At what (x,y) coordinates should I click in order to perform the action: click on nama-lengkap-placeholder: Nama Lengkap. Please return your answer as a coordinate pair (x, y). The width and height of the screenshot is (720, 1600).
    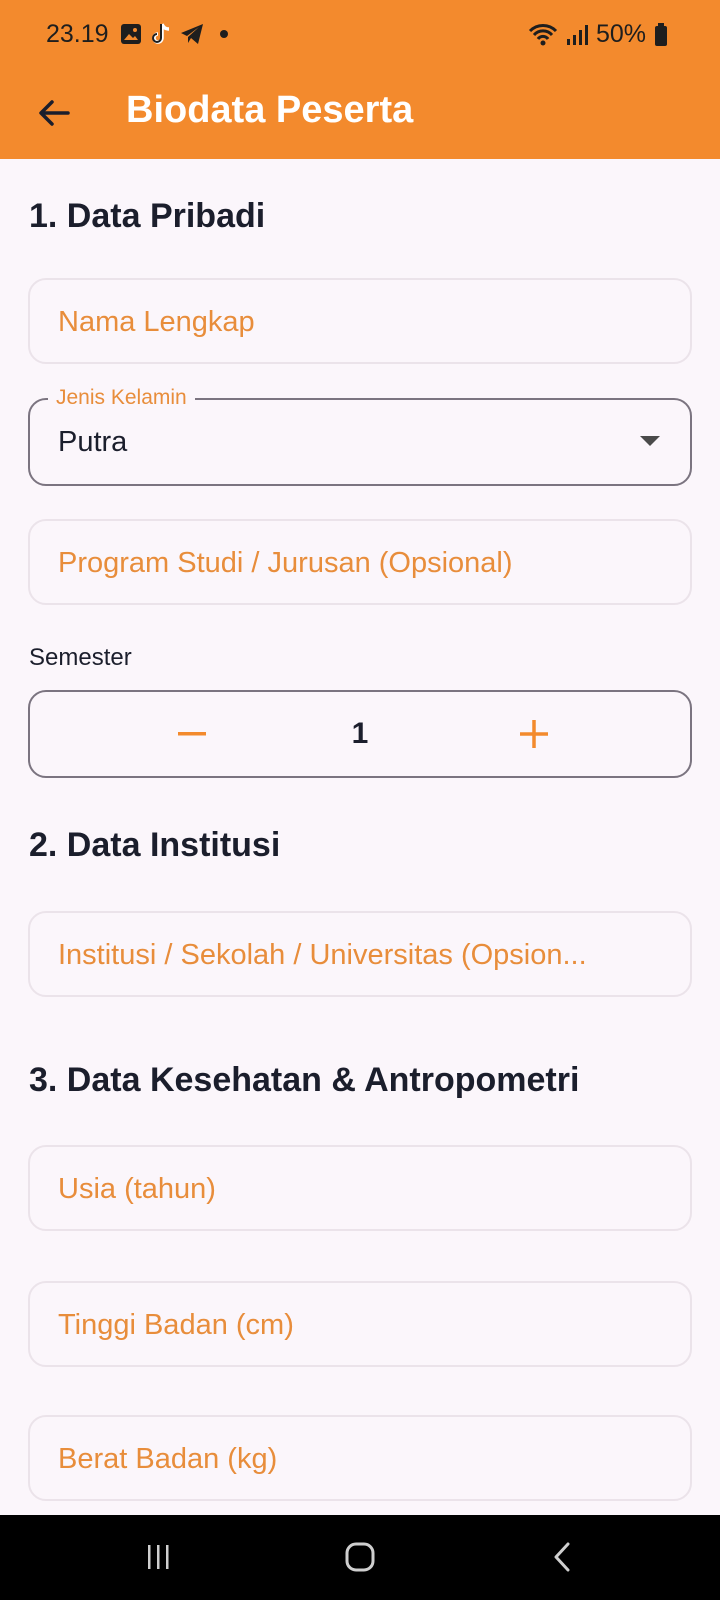
    Looking at the image, I should click on (156, 322).